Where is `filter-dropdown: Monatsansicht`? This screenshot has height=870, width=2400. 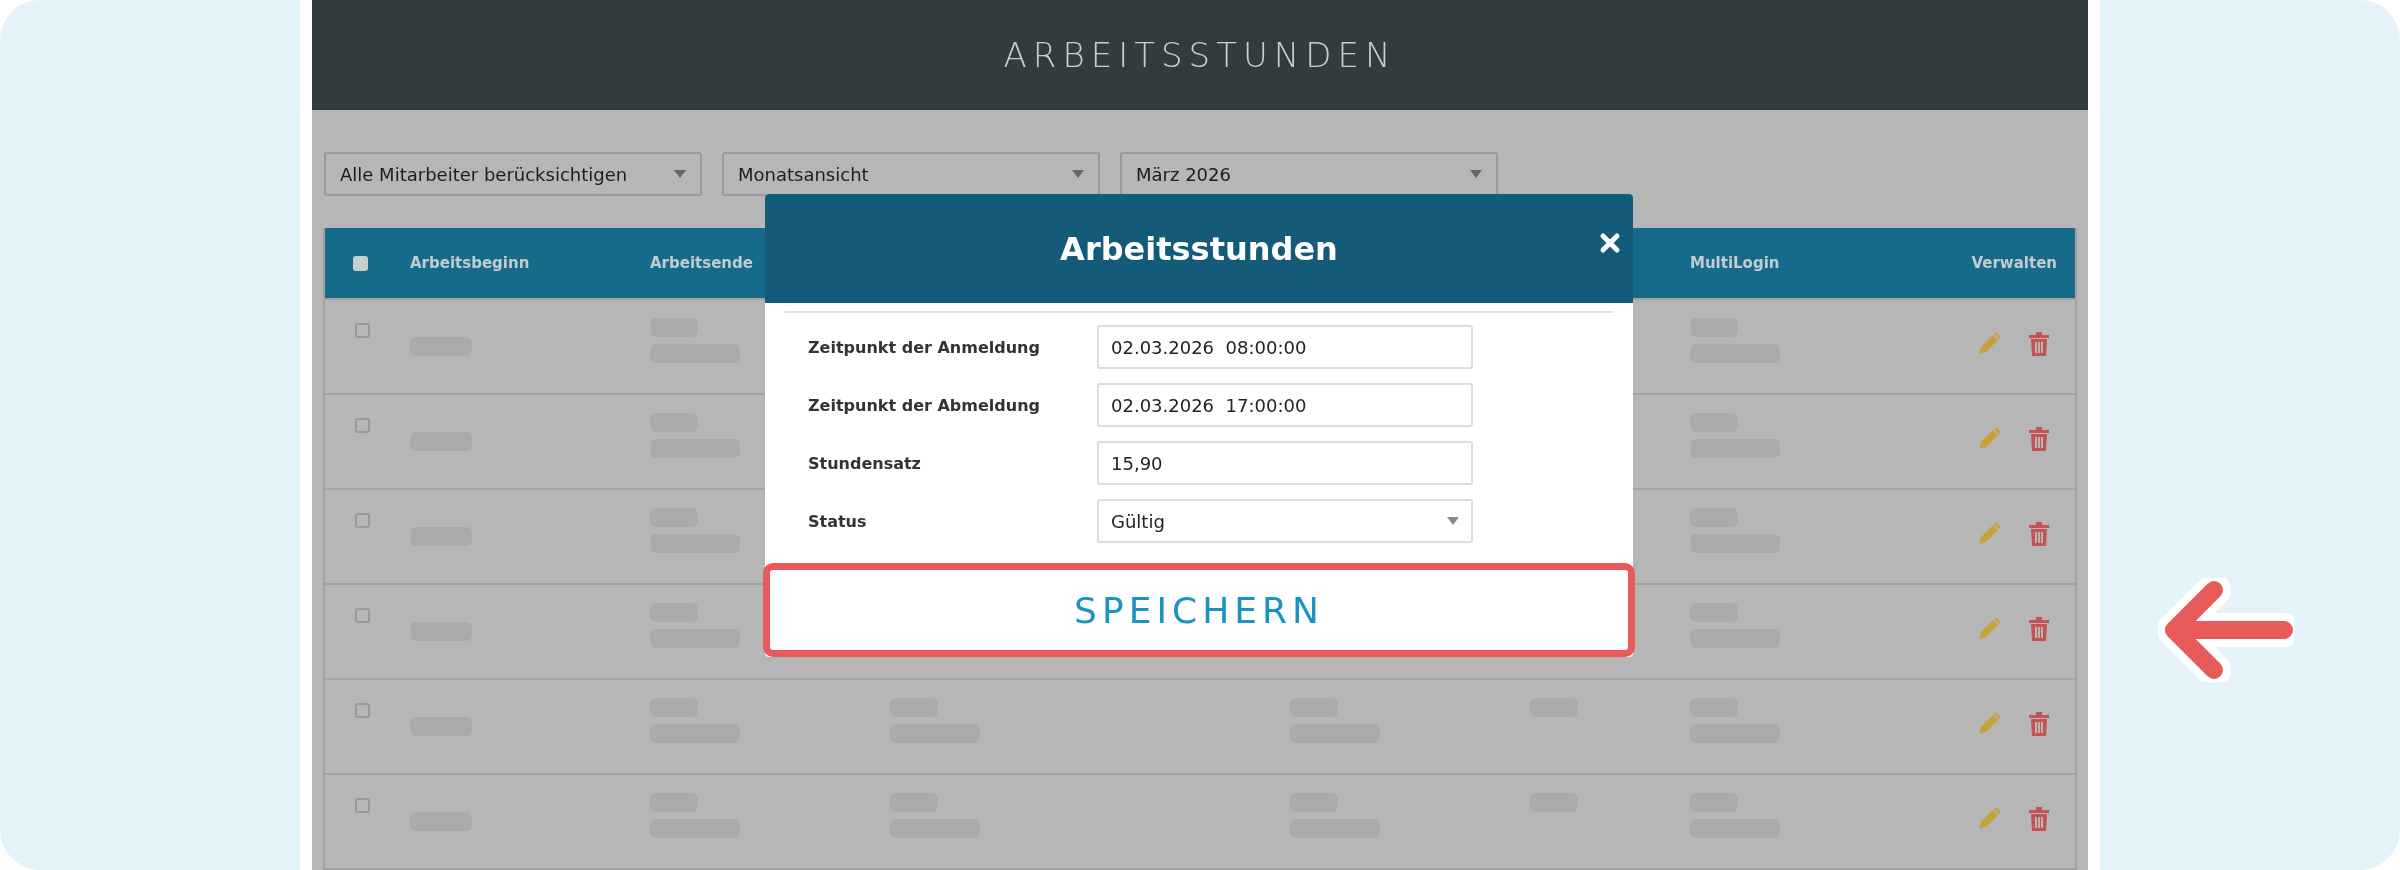
filter-dropdown: Monatsansicht is located at coordinates (911, 174).